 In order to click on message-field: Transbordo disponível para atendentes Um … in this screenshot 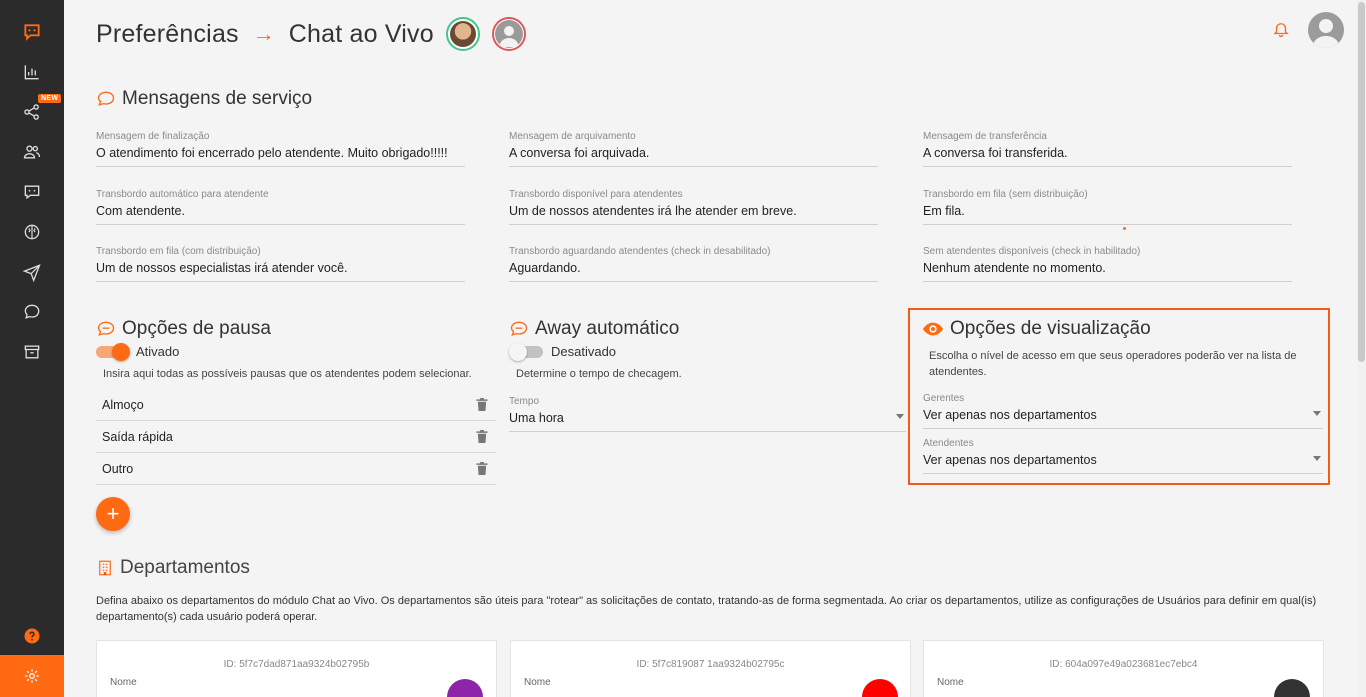, I will do `click(693, 207)`.